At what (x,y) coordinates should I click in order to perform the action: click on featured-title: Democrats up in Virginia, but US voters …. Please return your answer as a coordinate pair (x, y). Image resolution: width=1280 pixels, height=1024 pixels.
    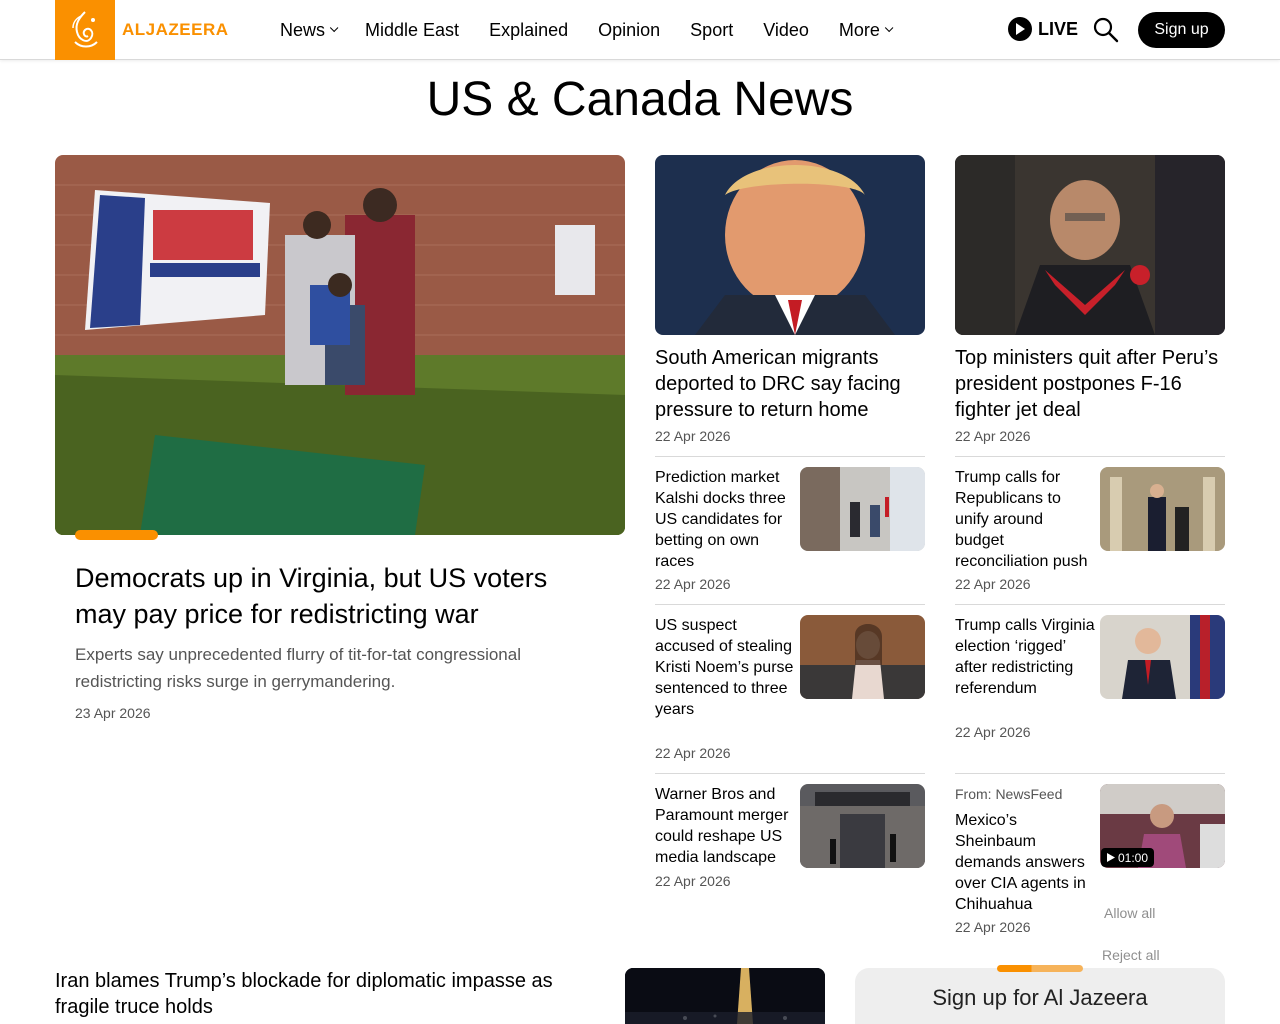
    Looking at the image, I should click on (335, 596).